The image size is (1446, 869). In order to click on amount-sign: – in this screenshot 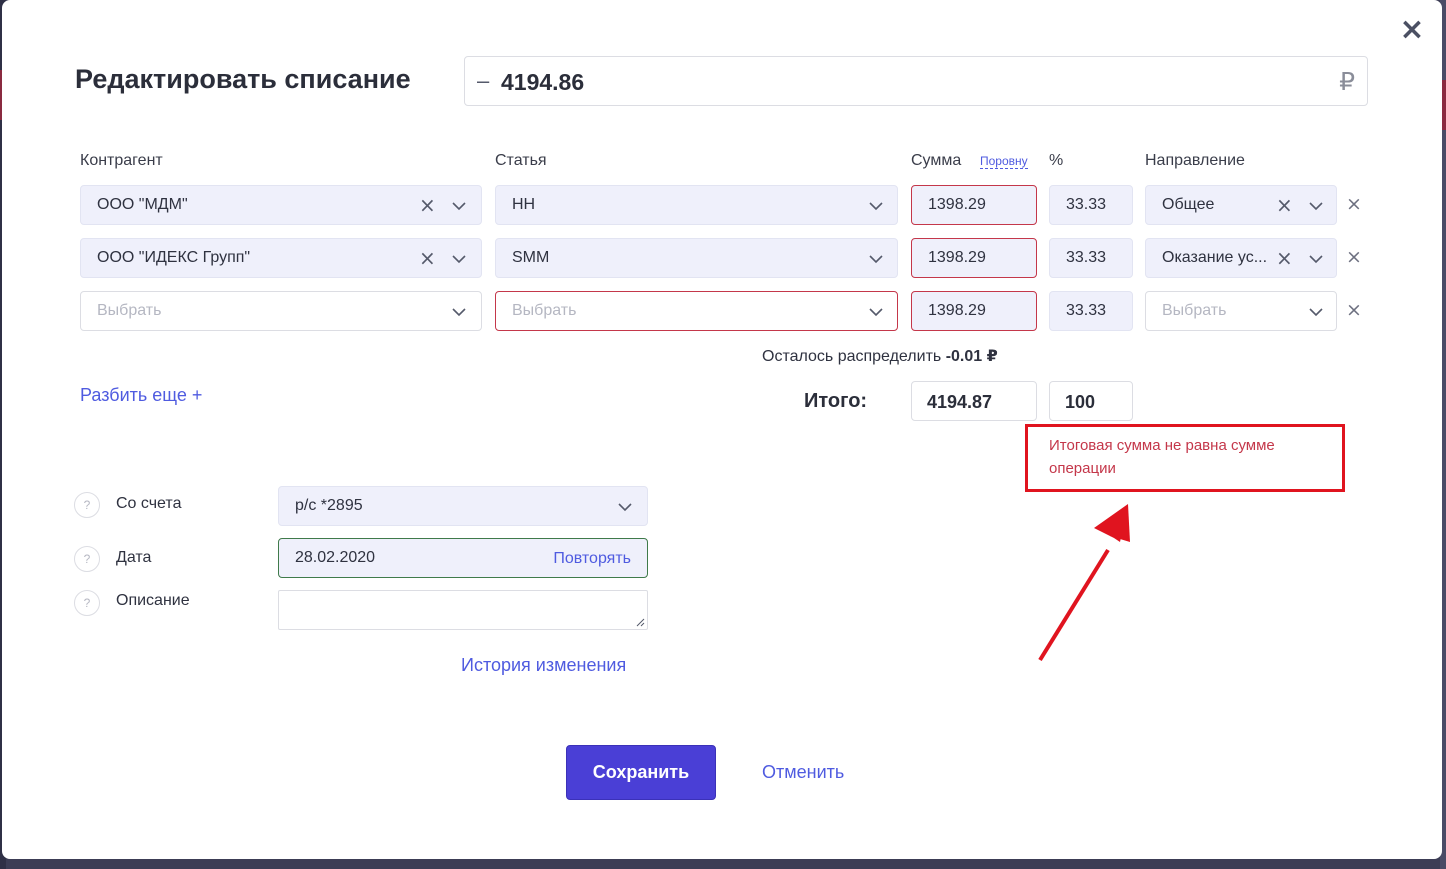, I will do `click(483, 80)`.